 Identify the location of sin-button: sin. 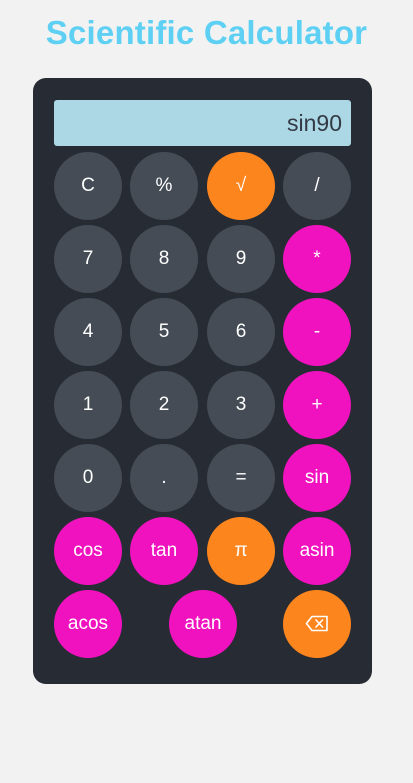
(317, 478).